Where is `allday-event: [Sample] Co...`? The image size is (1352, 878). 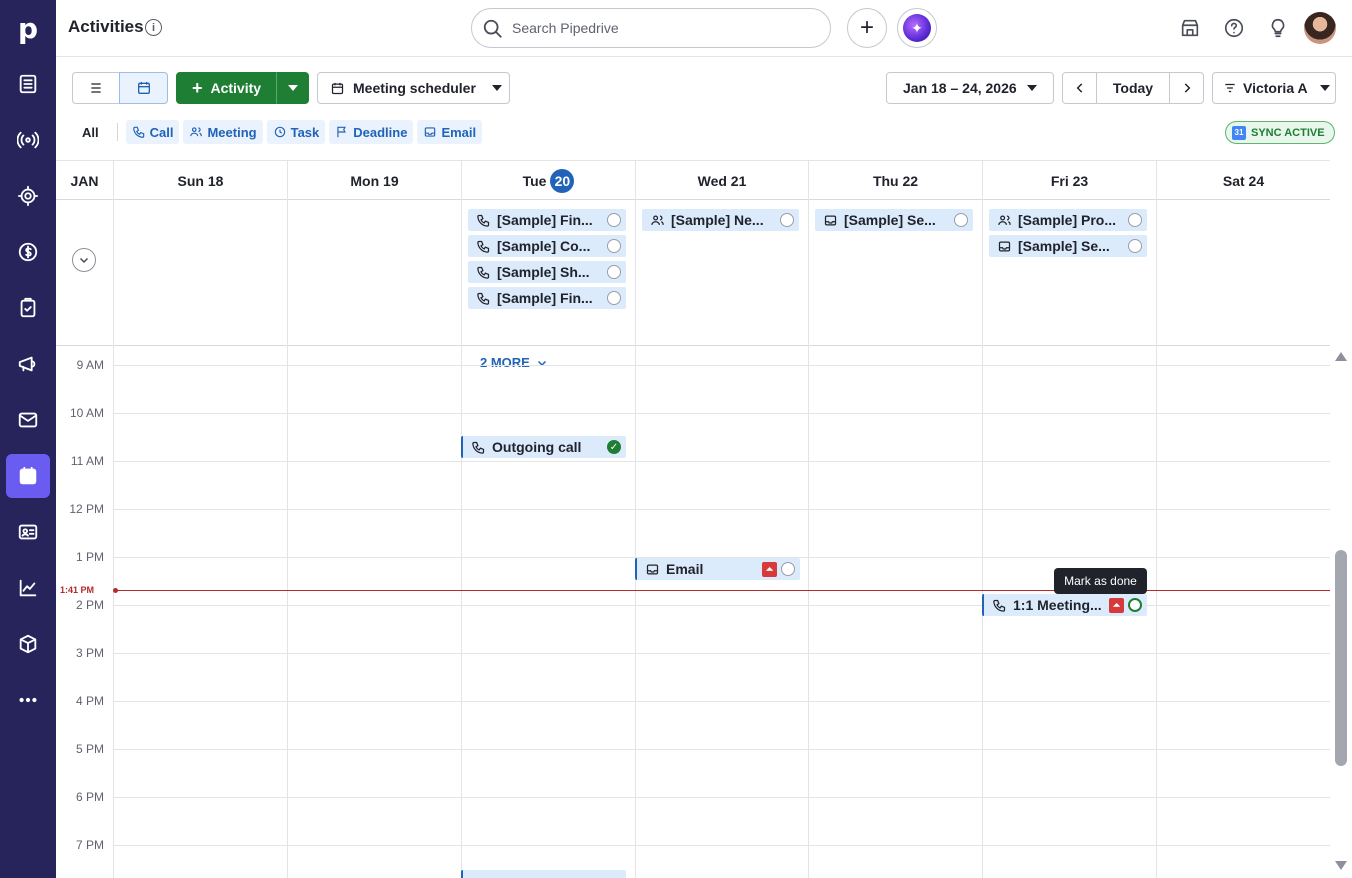 allday-event: [Sample] Co... is located at coordinates (547, 246).